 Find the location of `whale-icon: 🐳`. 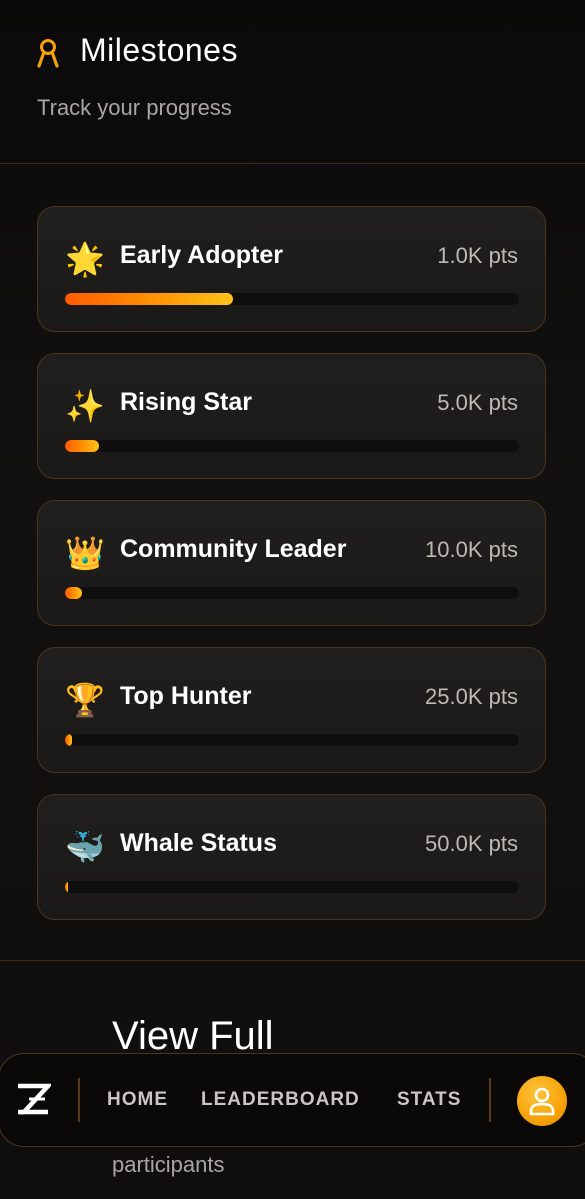

whale-icon: 🐳 is located at coordinates (85, 847).